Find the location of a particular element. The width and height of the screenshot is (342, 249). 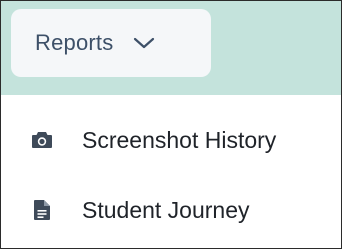

reports-label: Reports is located at coordinates (74, 42).